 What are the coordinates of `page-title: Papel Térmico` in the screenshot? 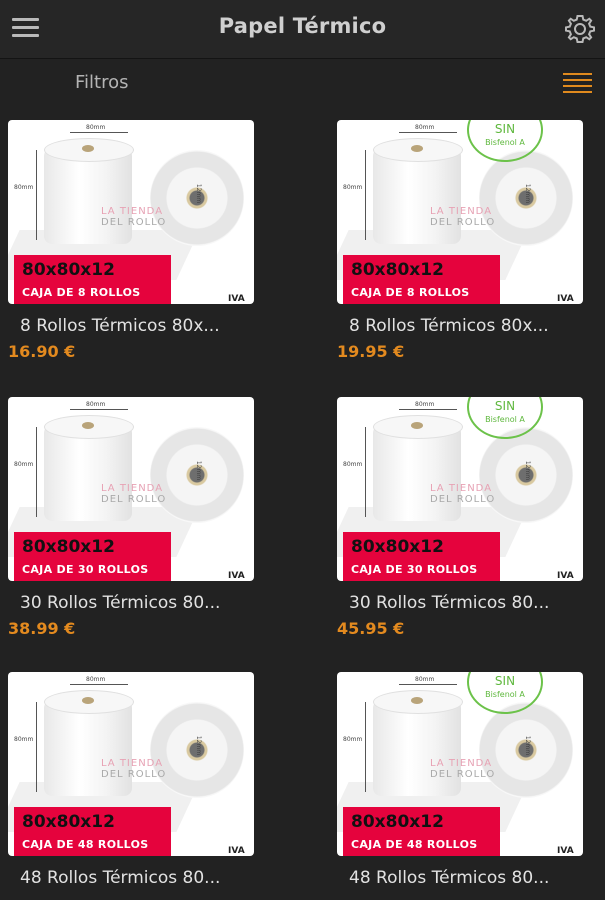 It's located at (302, 26).